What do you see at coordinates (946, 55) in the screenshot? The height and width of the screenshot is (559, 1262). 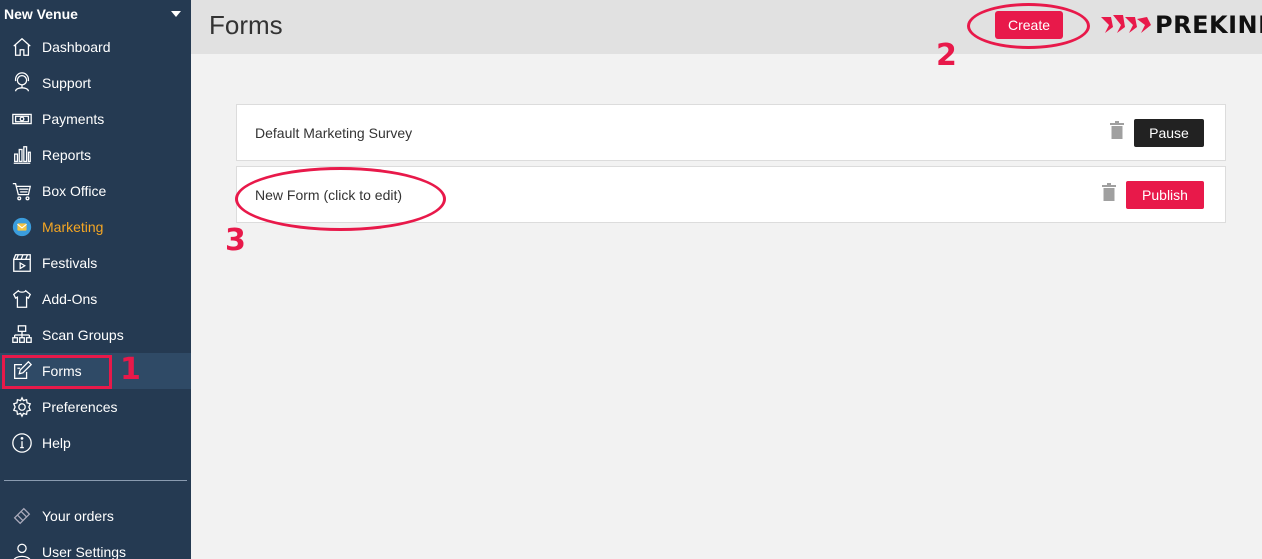 I see `annotation-step-2: 2` at bounding box center [946, 55].